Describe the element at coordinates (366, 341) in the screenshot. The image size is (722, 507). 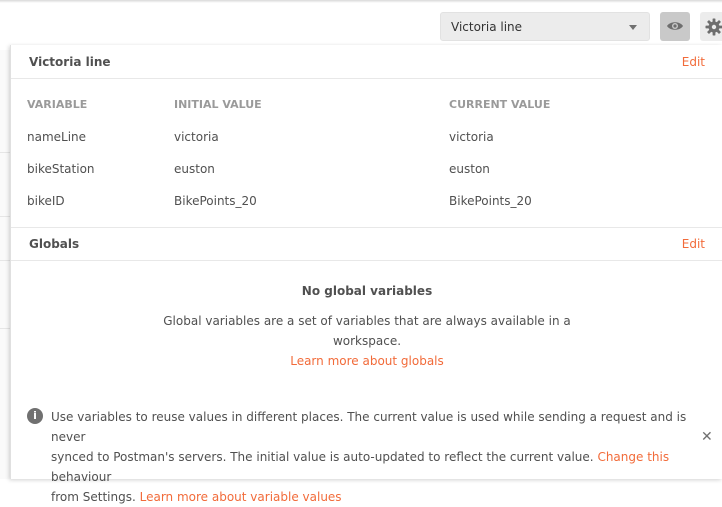
I see `no-globals-description-cont: workspace.` at that location.